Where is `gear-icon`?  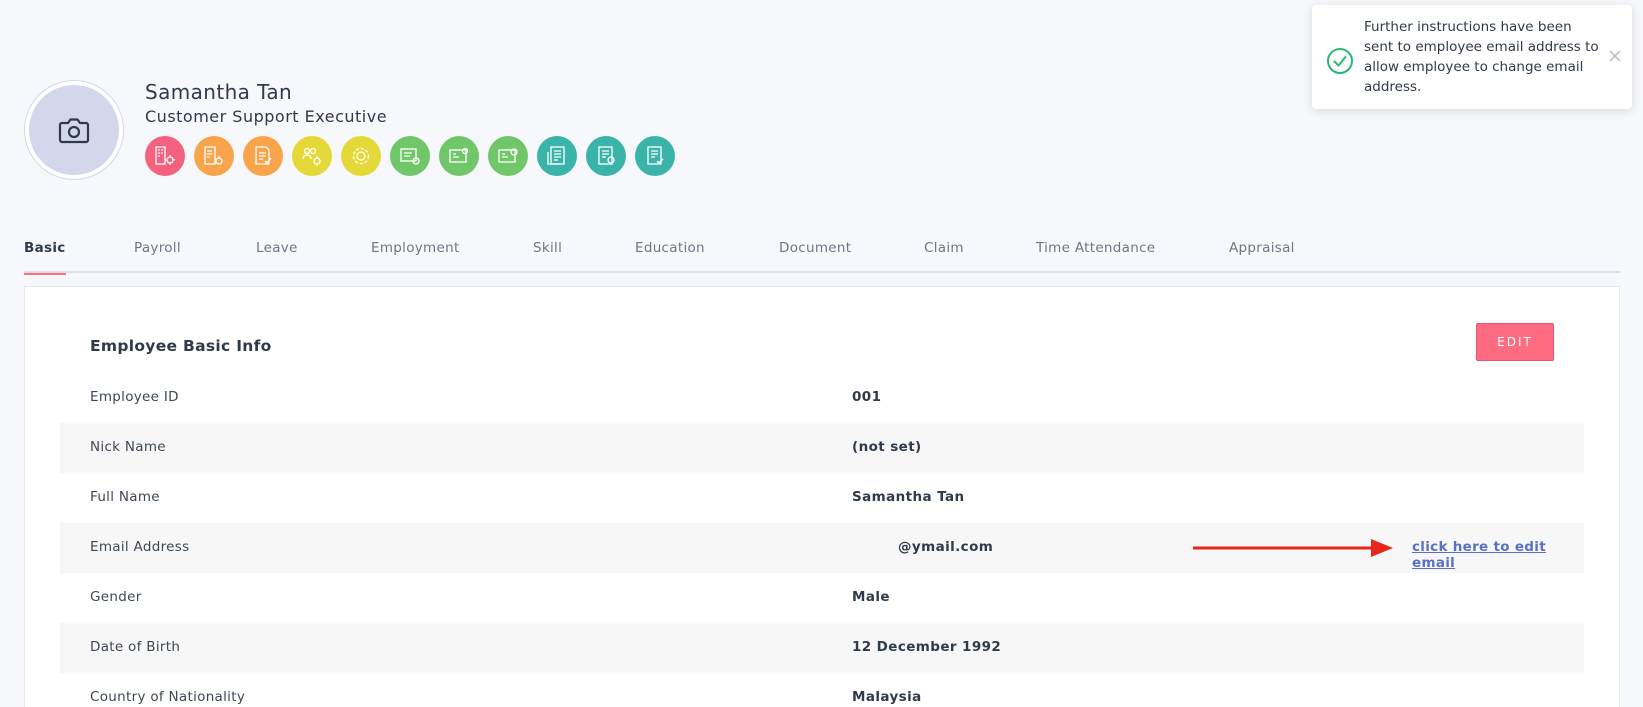
gear-icon is located at coordinates (361, 156).